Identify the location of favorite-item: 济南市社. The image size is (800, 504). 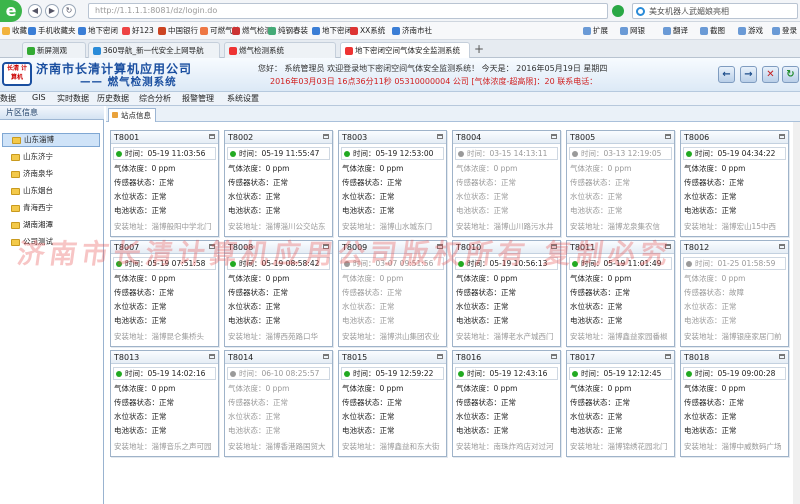
(412, 31).